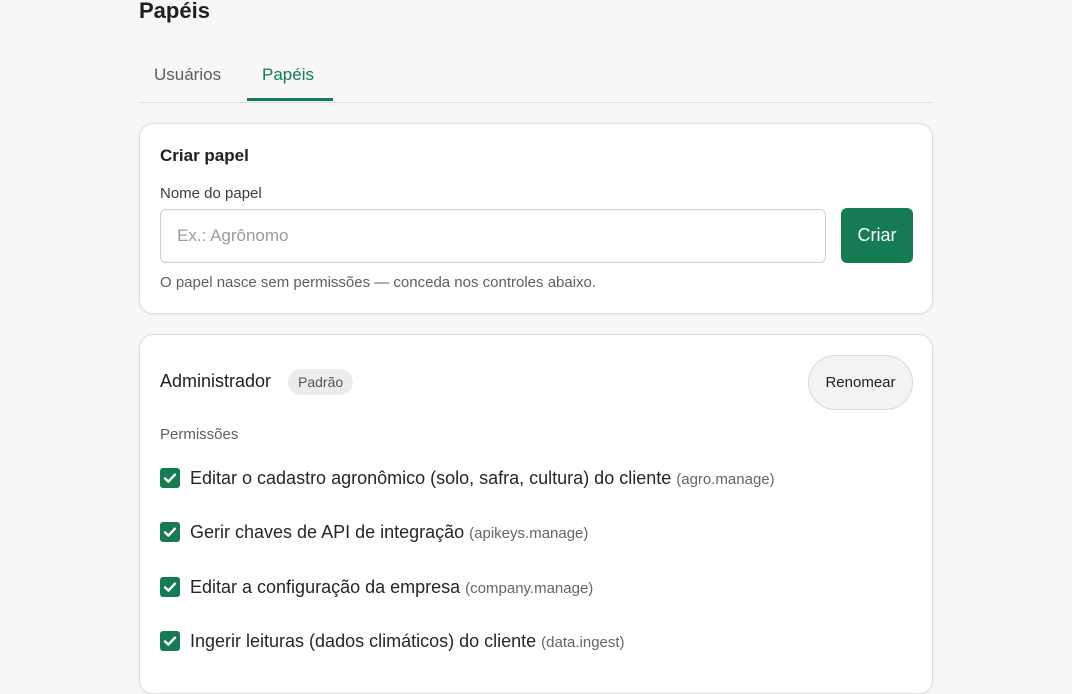  I want to click on role-name-label: Nome do papel, so click(211, 193).